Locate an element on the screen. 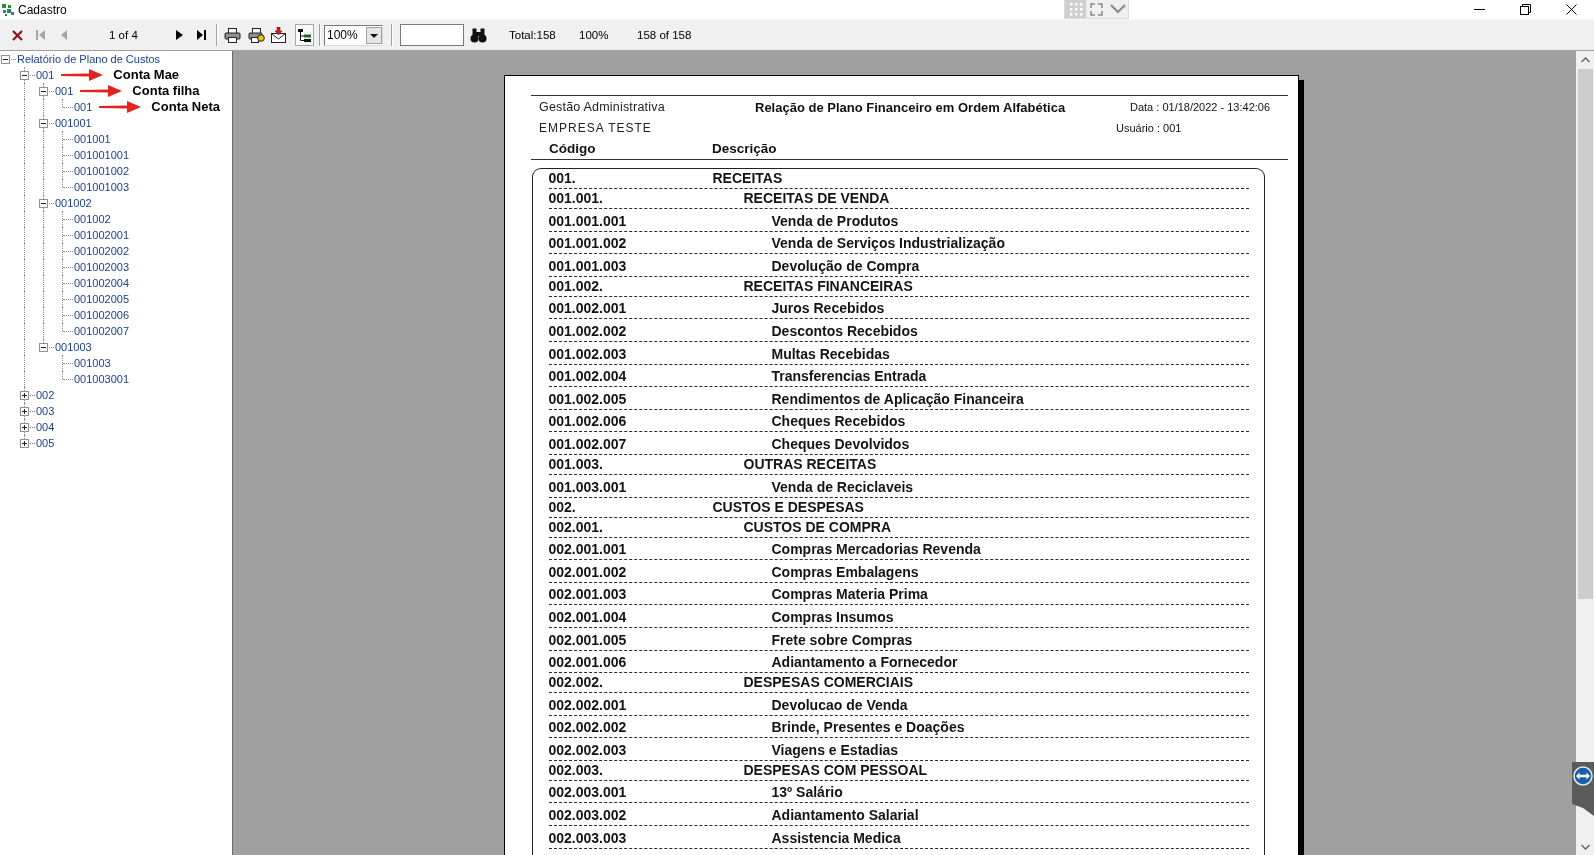 Image resolution: width=1594 pixels, height=855 pixels. tree-item: 003 is located at coordinates (46, 411).